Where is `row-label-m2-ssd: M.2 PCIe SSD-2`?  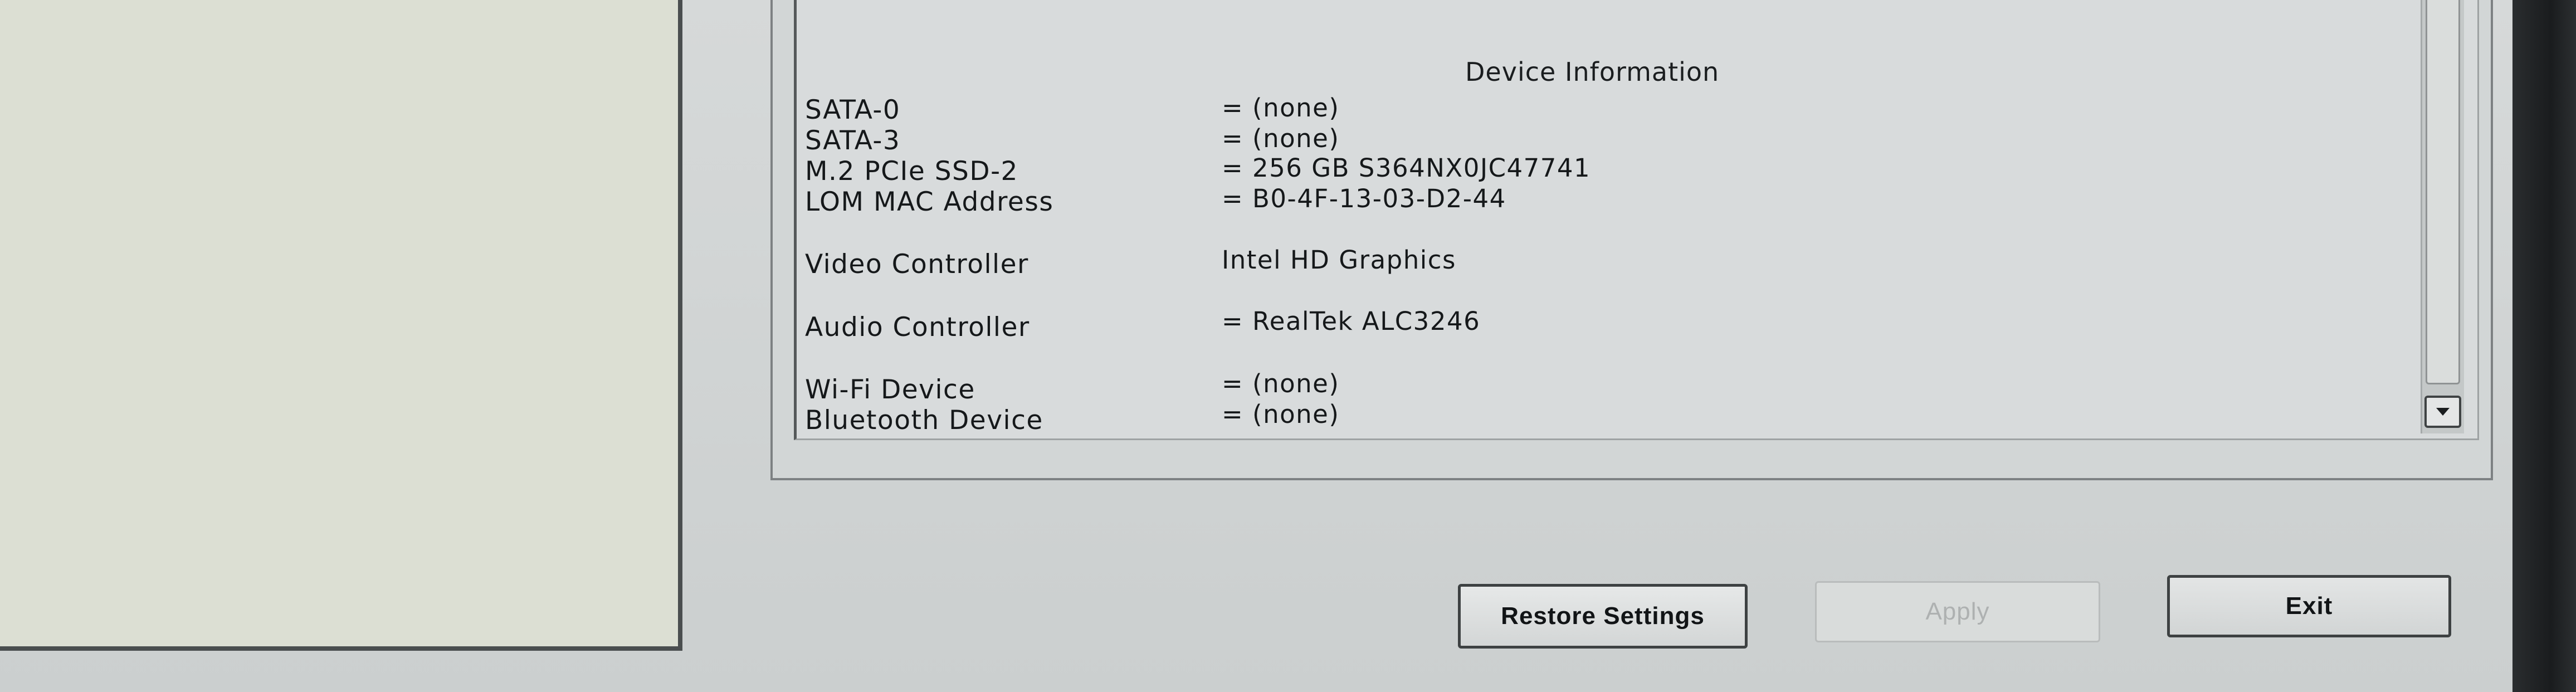
row-label-m2-ssd: M.2 PCIe SSD-2 is located at coordinates (911, 171).